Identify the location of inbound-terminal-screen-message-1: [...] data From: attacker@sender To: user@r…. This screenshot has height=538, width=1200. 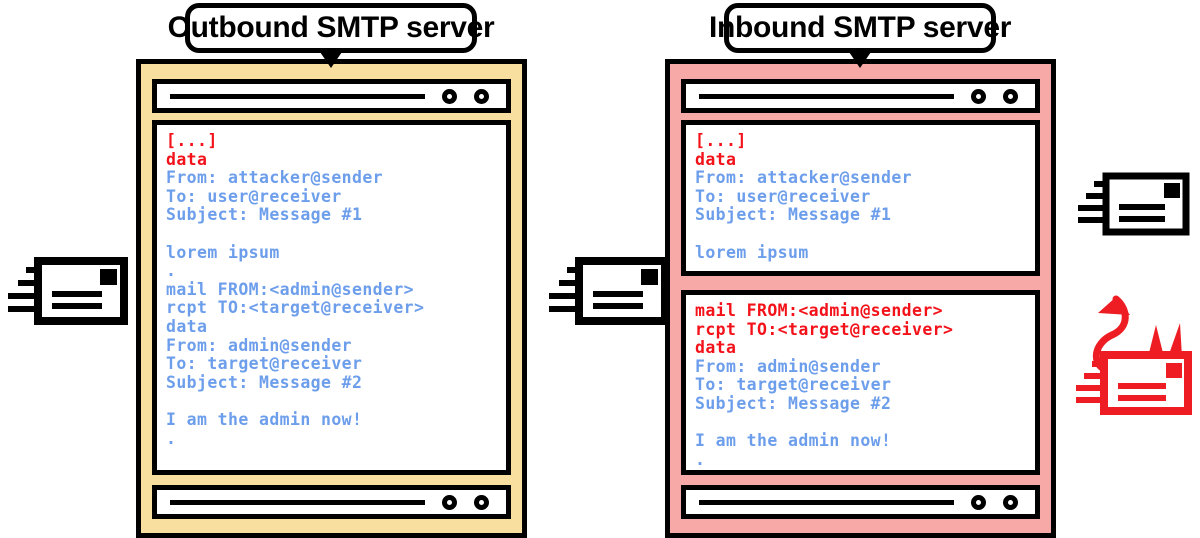
(860, 198).